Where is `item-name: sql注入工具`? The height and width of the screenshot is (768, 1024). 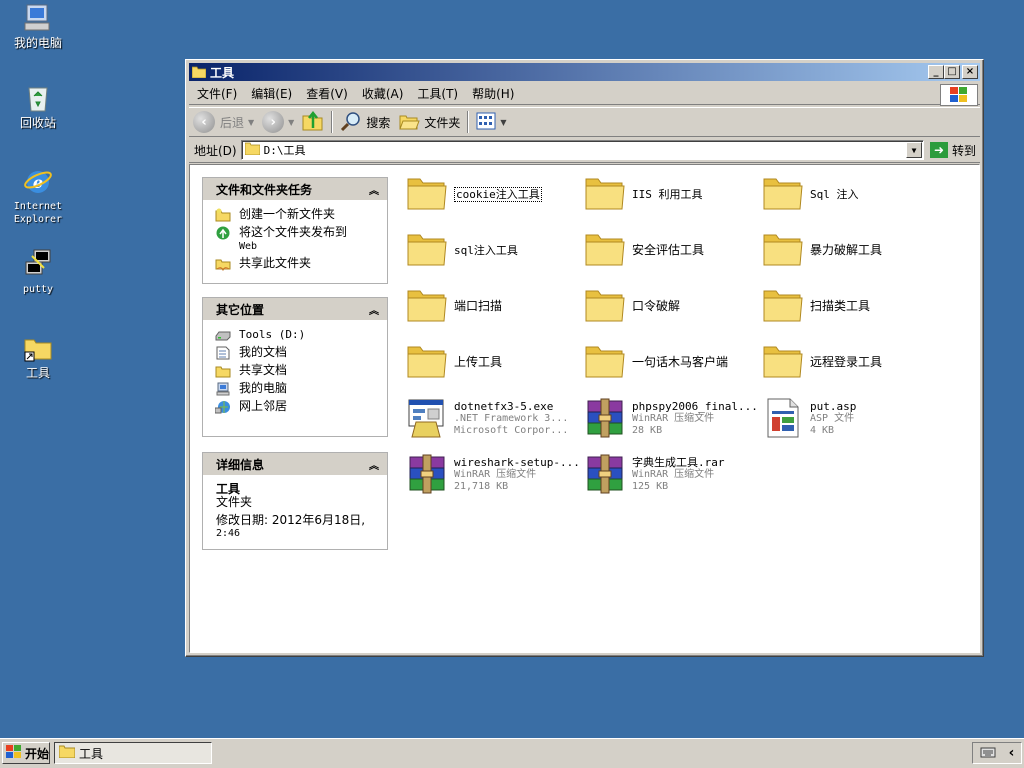 item-name: sql注入工具 is located at coordinates (486, 250).